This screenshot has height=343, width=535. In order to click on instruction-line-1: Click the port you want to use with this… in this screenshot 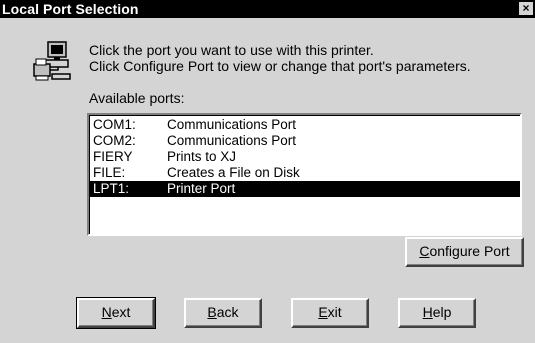, I will do `click(231, 50)`.